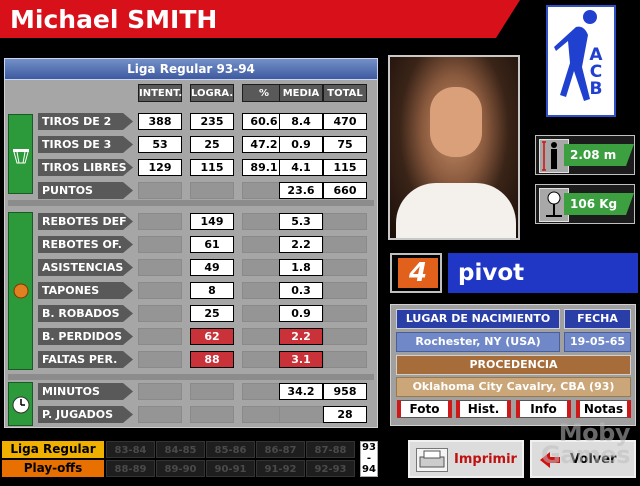 Image resolution: width=640 pixels, height=486 pixels. What do you see at coordinates (212, 267) in the screenshot?
I see `stat-cell: 49` at bounding box center [212, 267].